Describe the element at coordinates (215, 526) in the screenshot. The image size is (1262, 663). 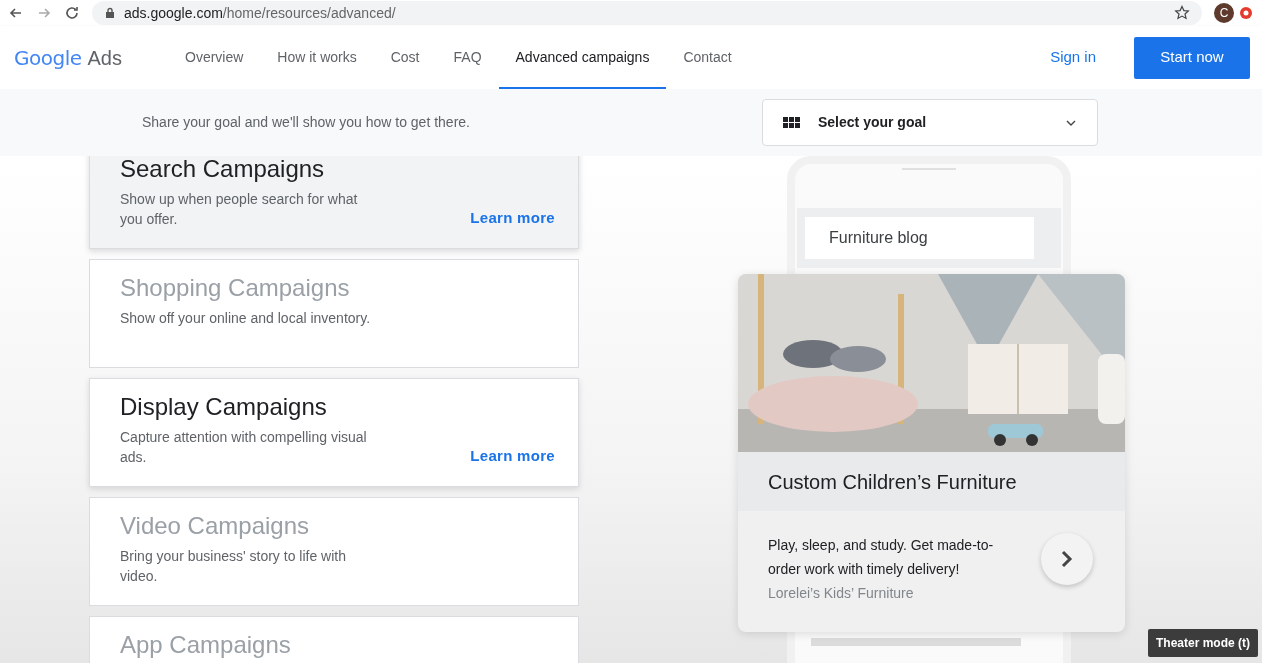
I see `campaign-title: Video Campaigns` at that location.